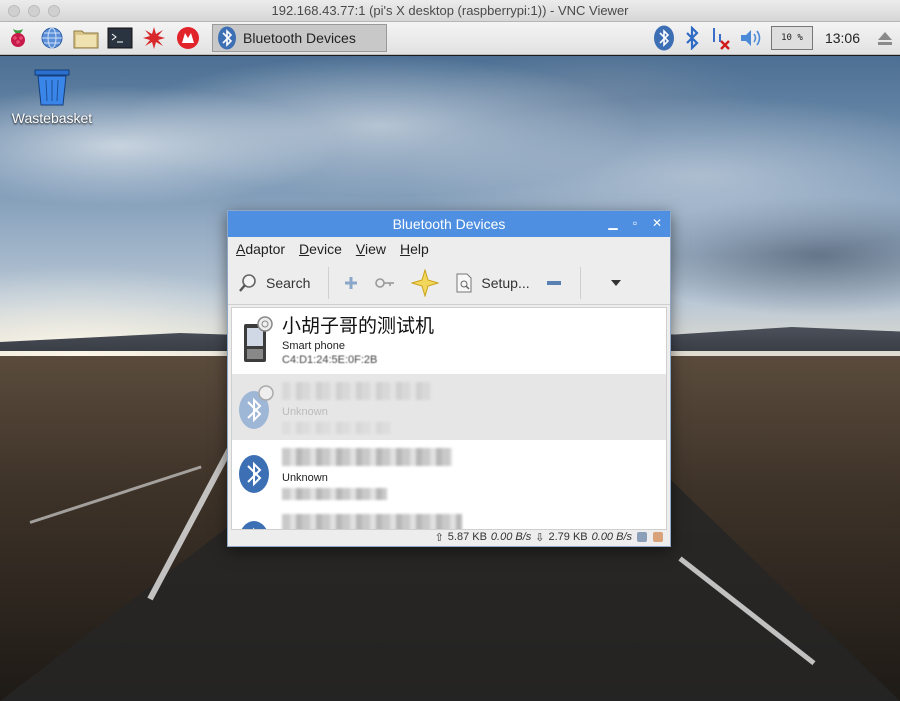  What do you see at coordinates (450, 38) in the screenshot?
I see `taskbar: Bluetooth Devices 10 % 13:06` at bounding box center [450, 38].